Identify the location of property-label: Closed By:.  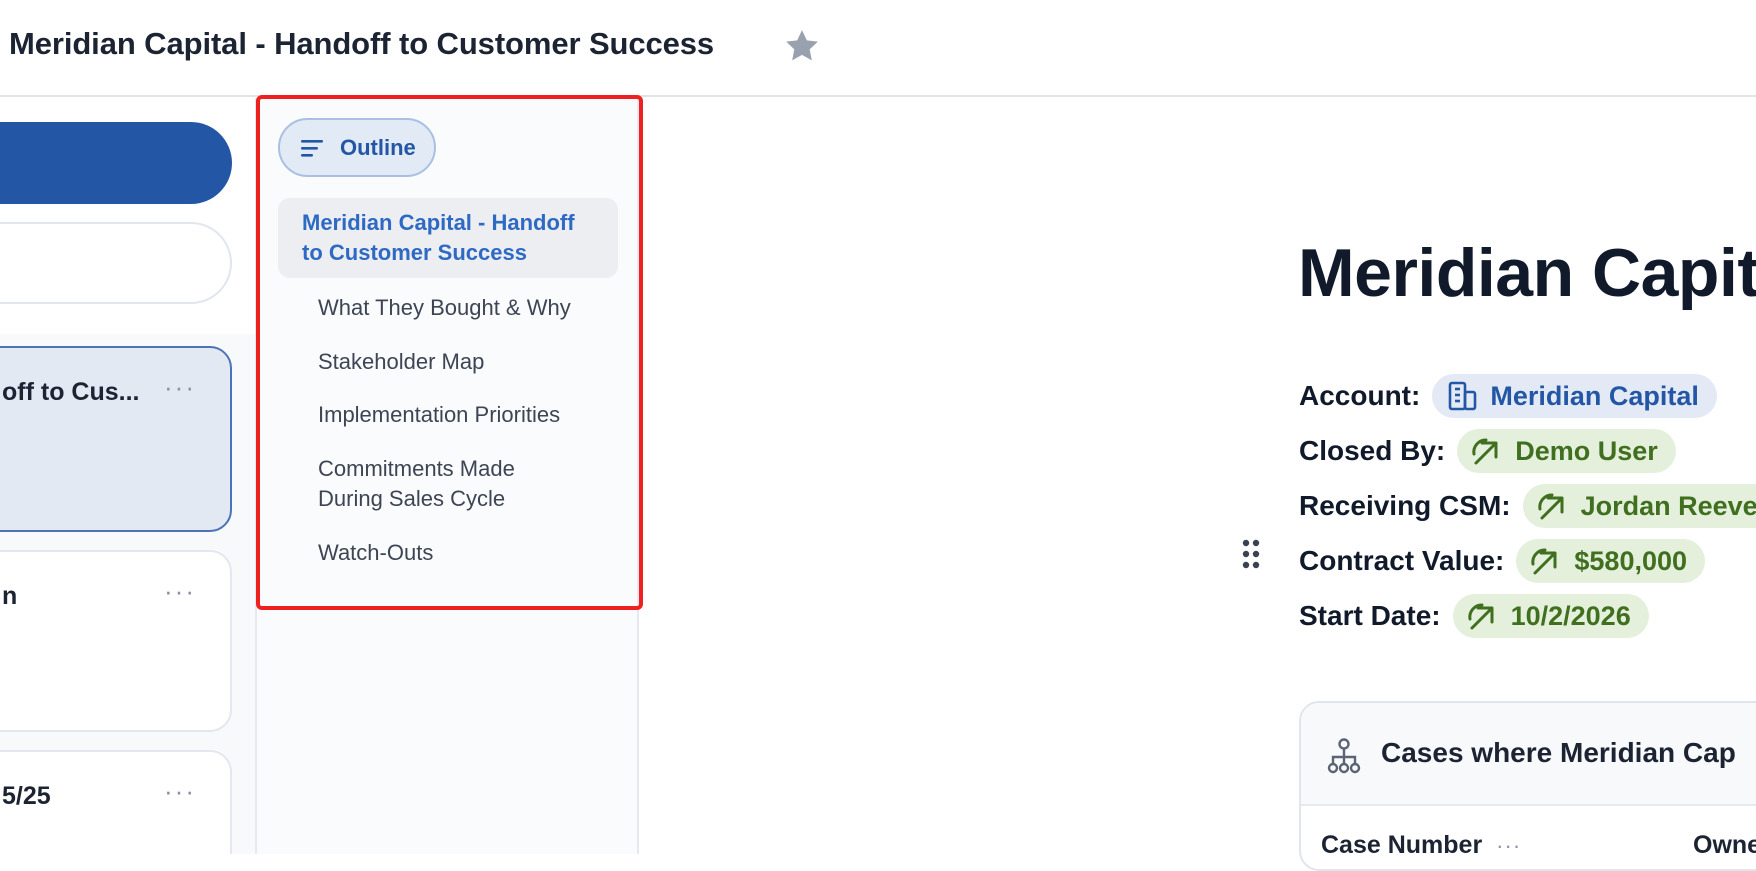
(1372, 450).